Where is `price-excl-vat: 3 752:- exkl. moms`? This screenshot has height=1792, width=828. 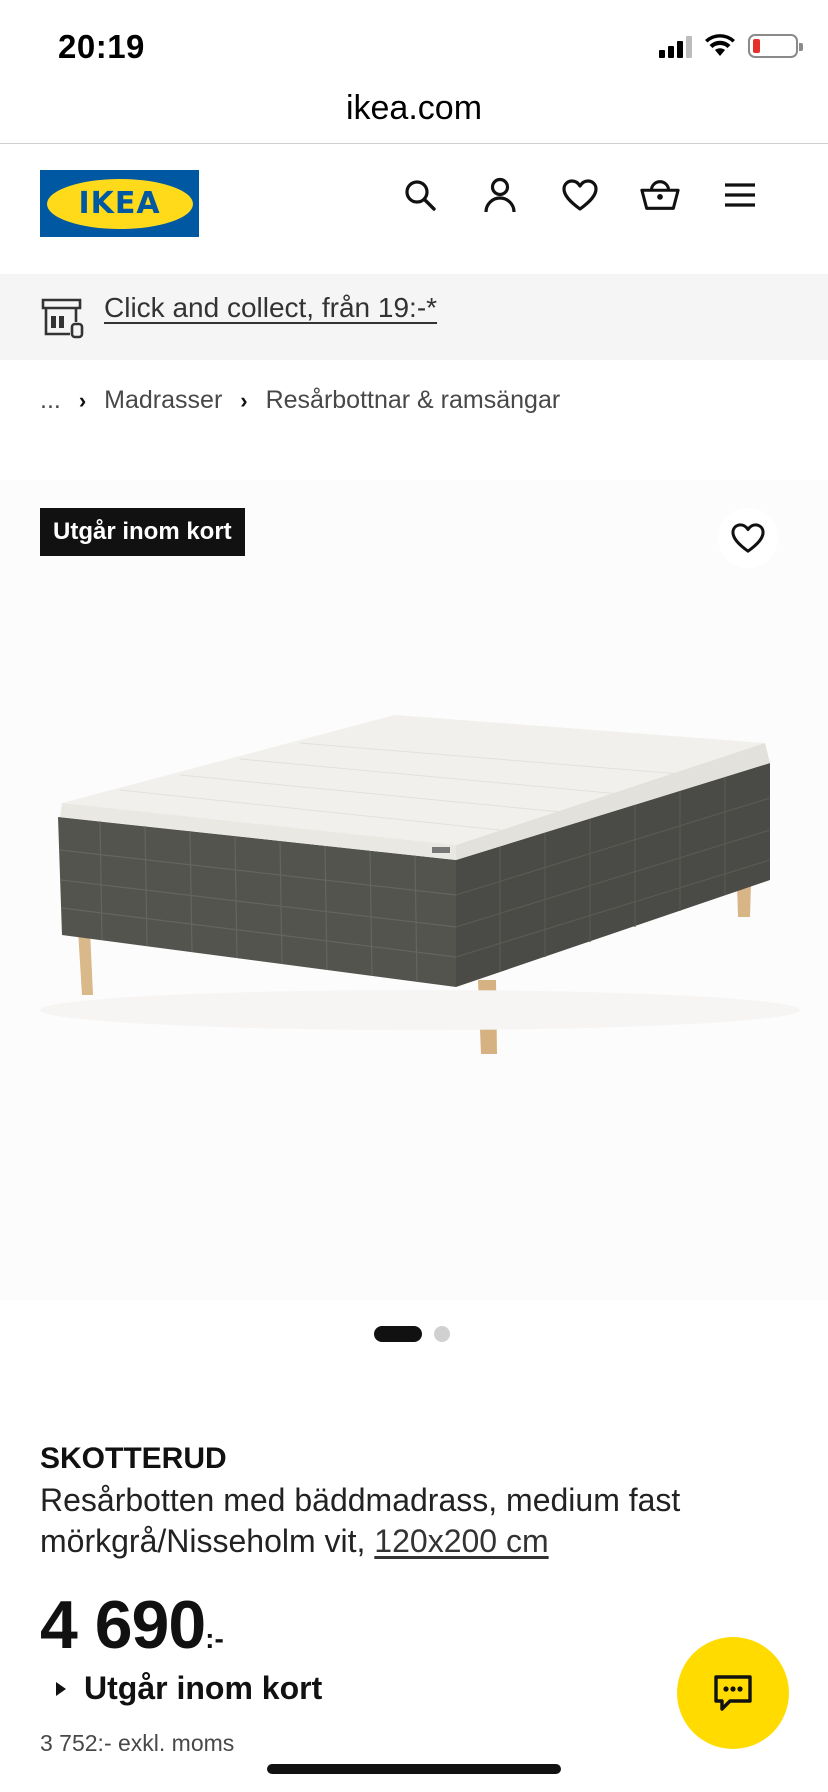
price-excl-vat: 3 752:- exkl. moms is located at coordinates (137, 1743).